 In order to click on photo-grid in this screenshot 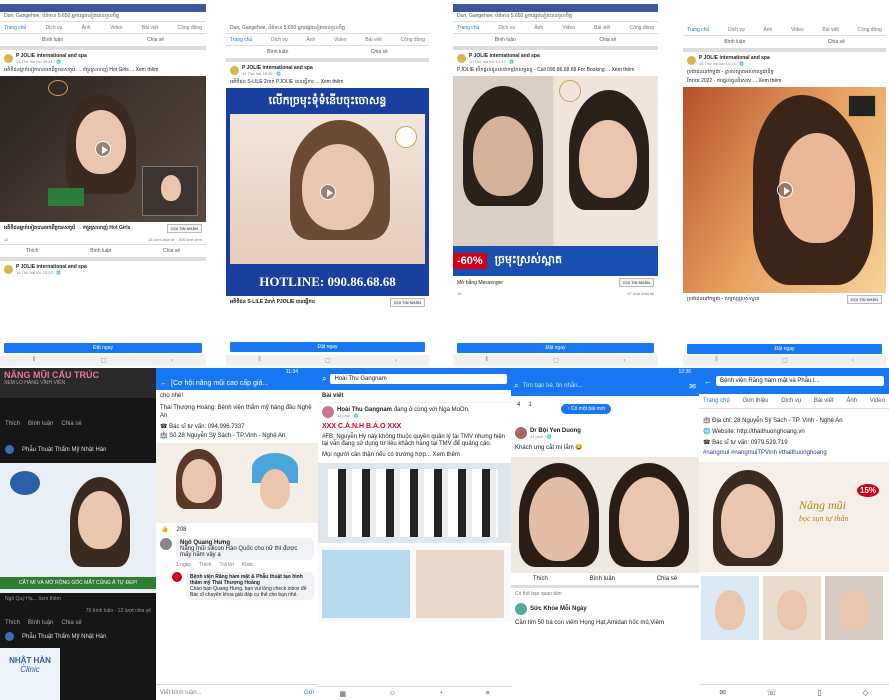, I will do `click(794, 609)`.